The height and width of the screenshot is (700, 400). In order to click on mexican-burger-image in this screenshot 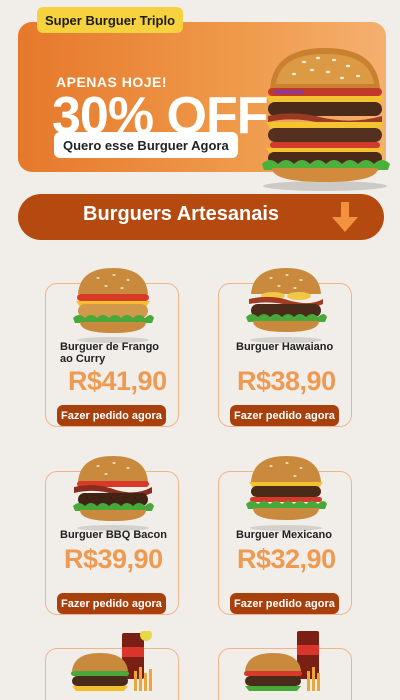, I will do `click(286, 493)`.